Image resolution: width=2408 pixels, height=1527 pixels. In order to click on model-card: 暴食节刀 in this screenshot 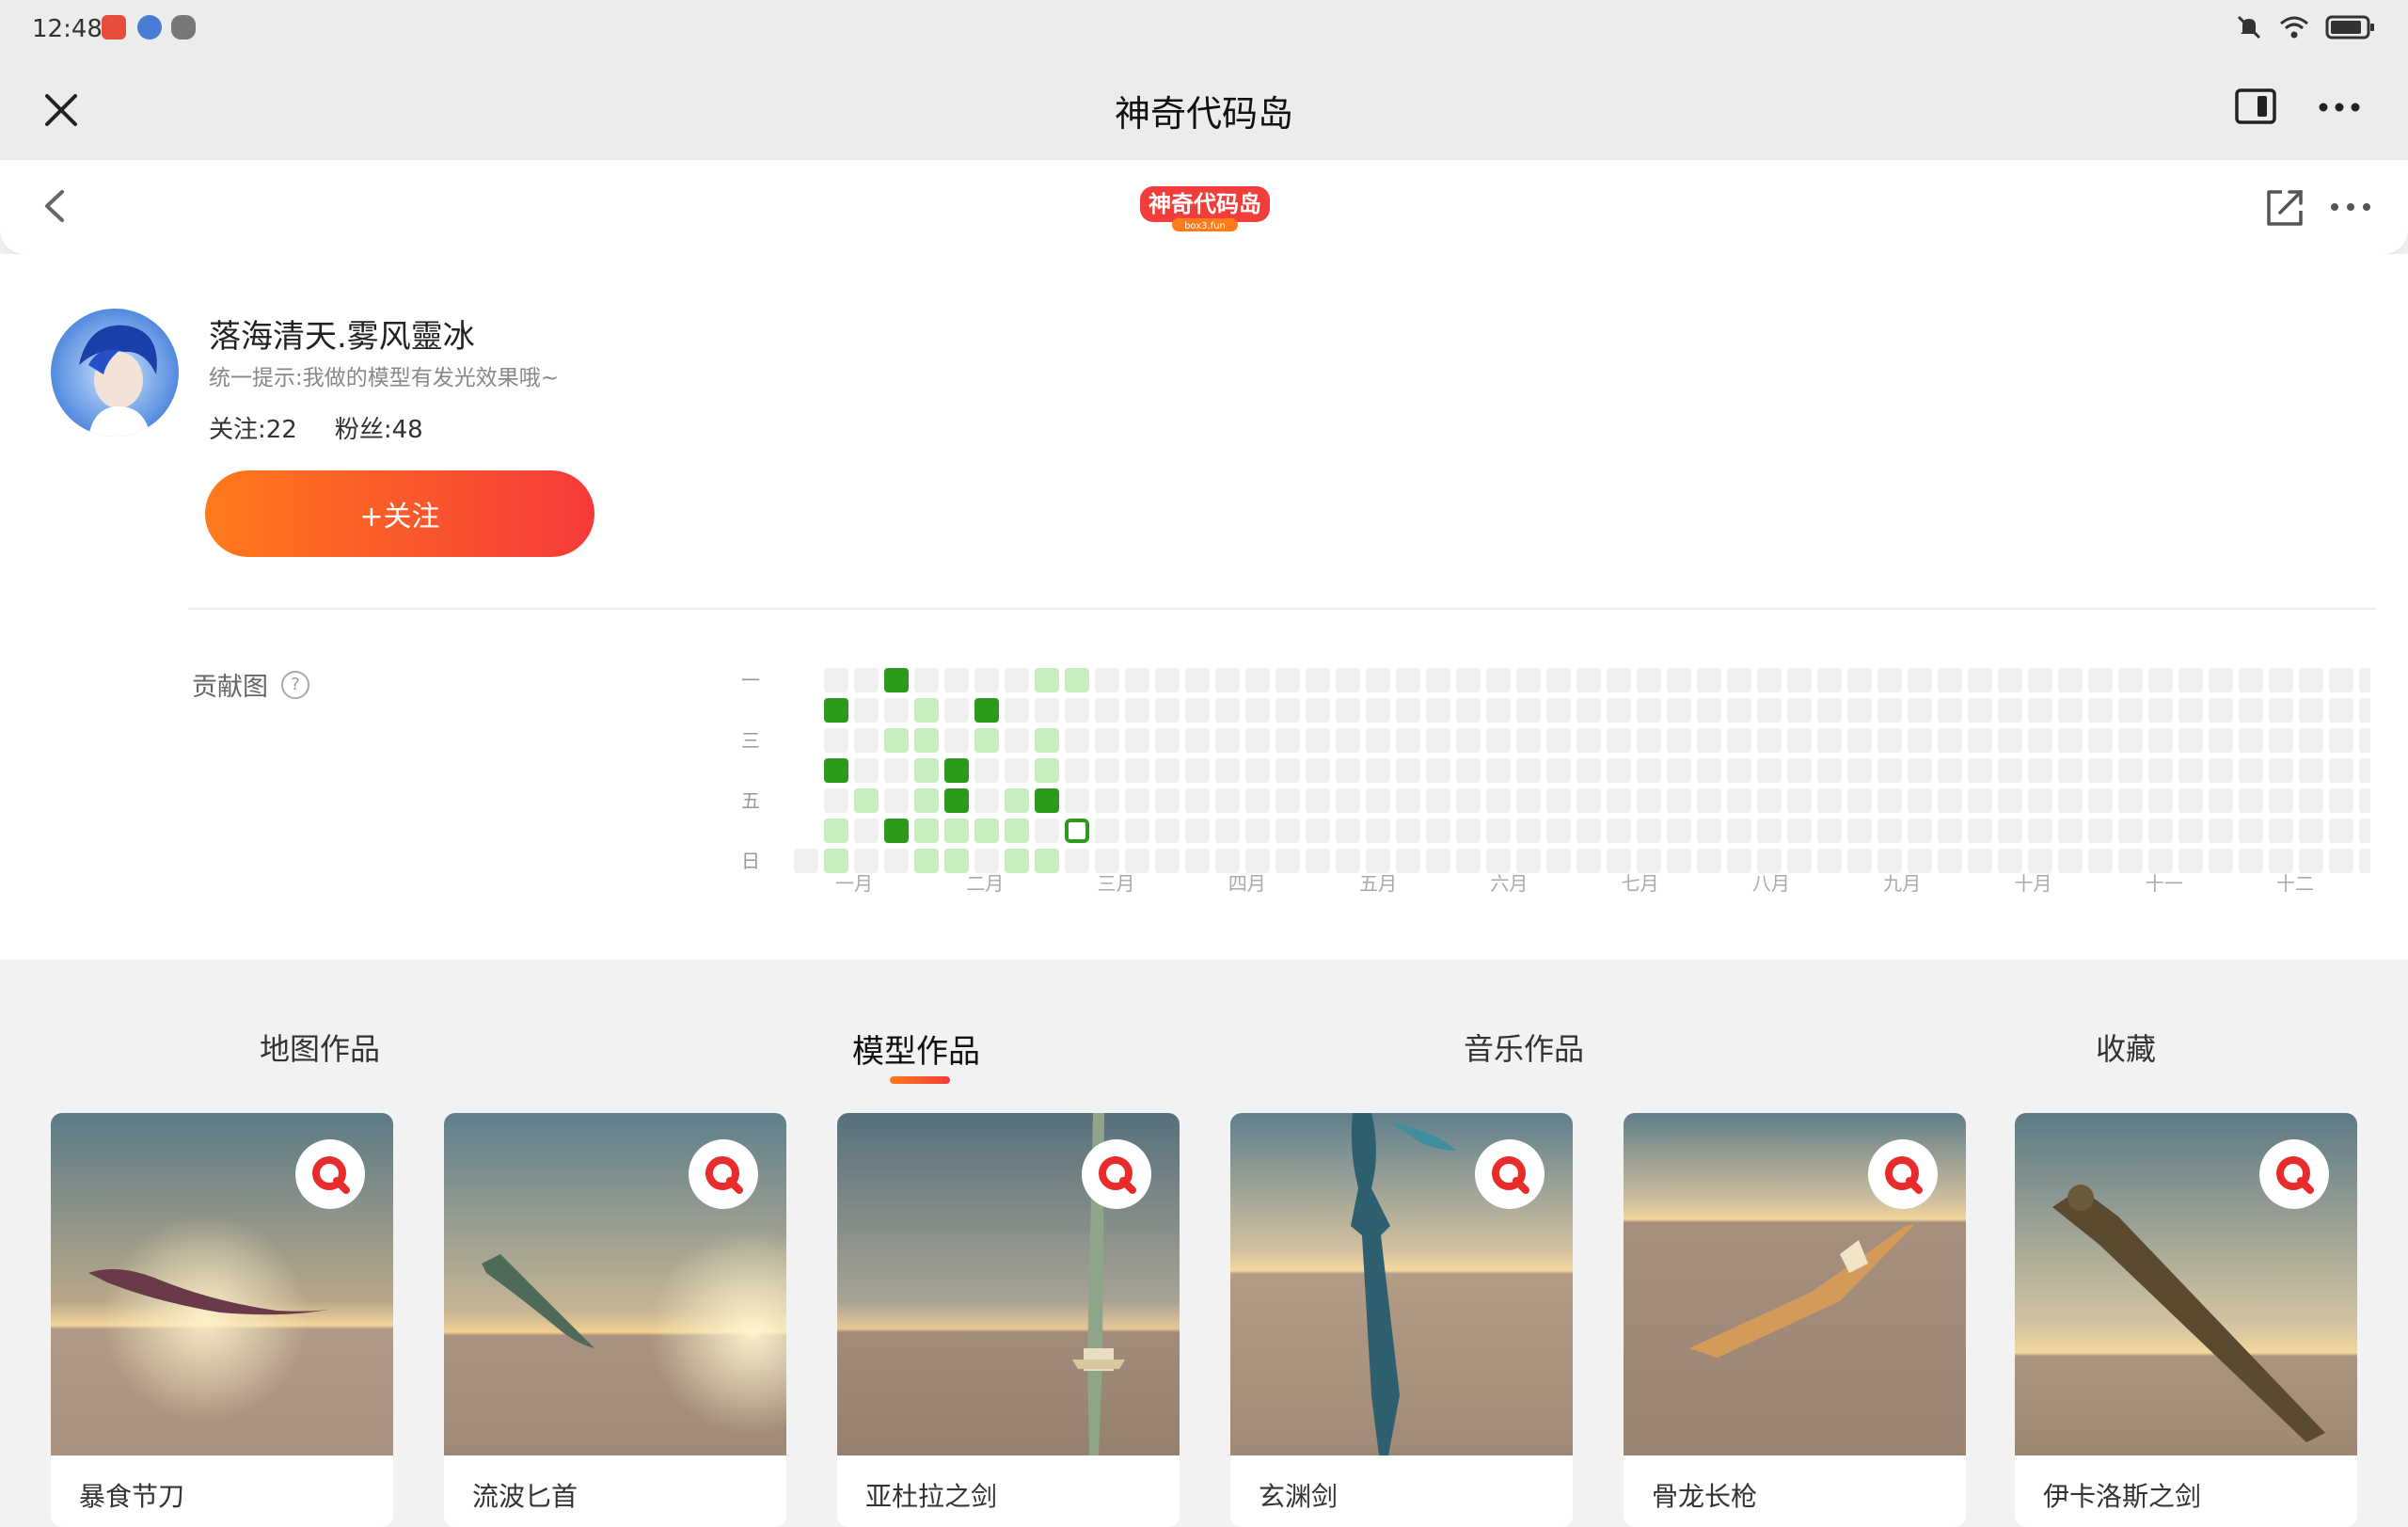, I will do `click(222, 1320)`.